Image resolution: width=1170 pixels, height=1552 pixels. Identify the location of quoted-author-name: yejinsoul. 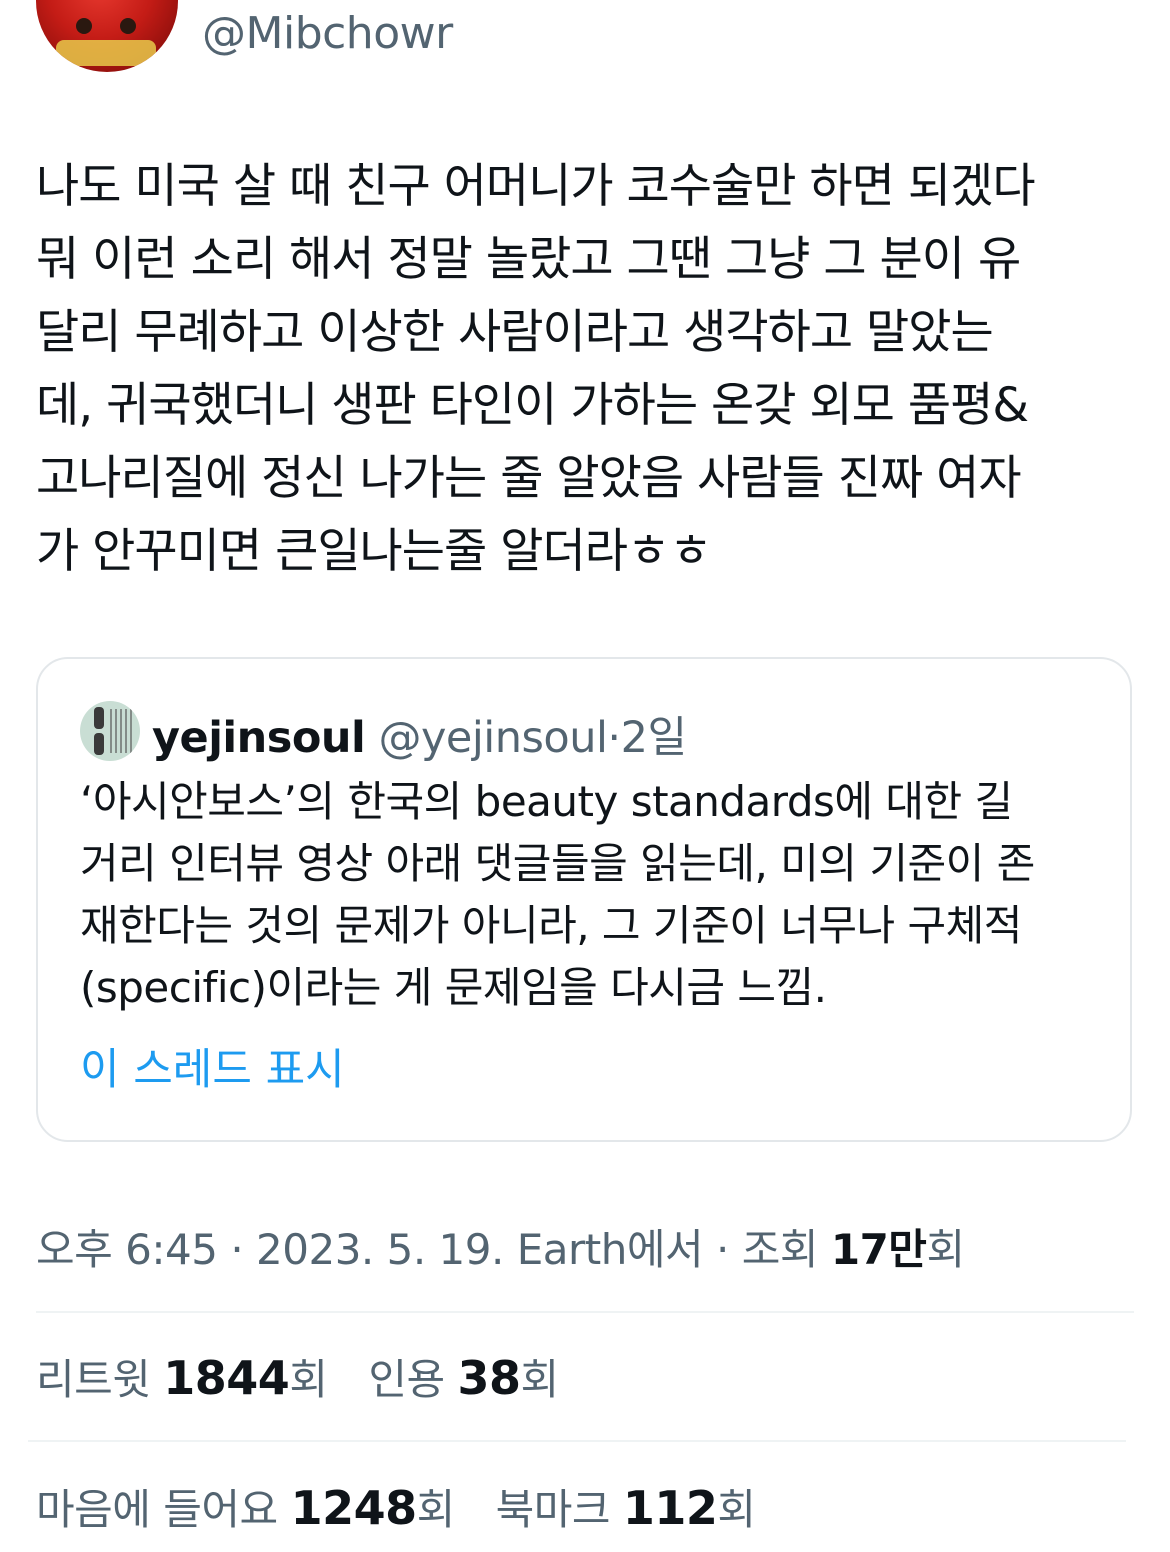
(259, 738).